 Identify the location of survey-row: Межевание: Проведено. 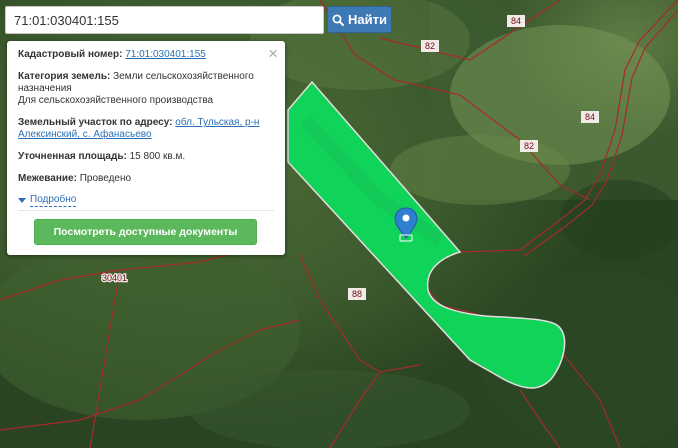
(146, 179).